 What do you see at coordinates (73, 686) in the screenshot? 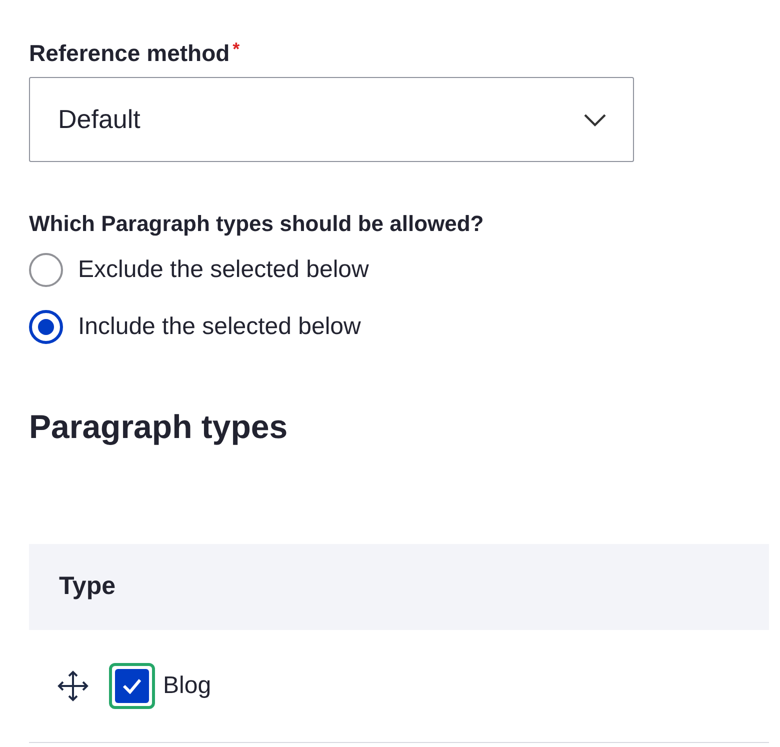
I see `drag-handle-icon` at bounding box center [73, 686].